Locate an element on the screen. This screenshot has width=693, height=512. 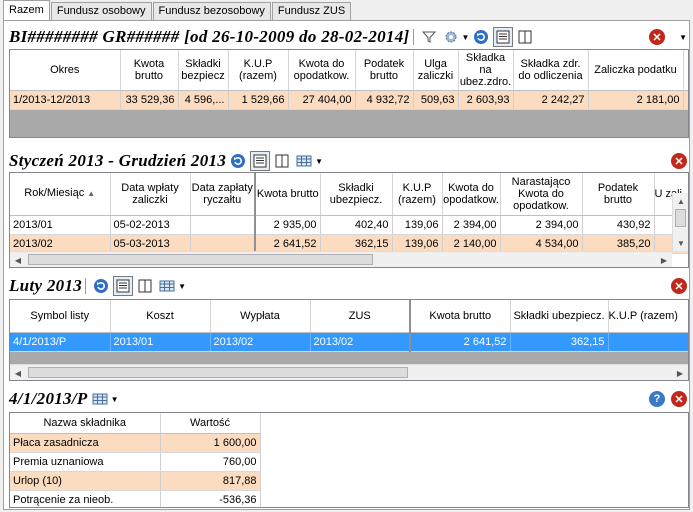
cell: 33 529,36 is located at coordinates (149, 100).